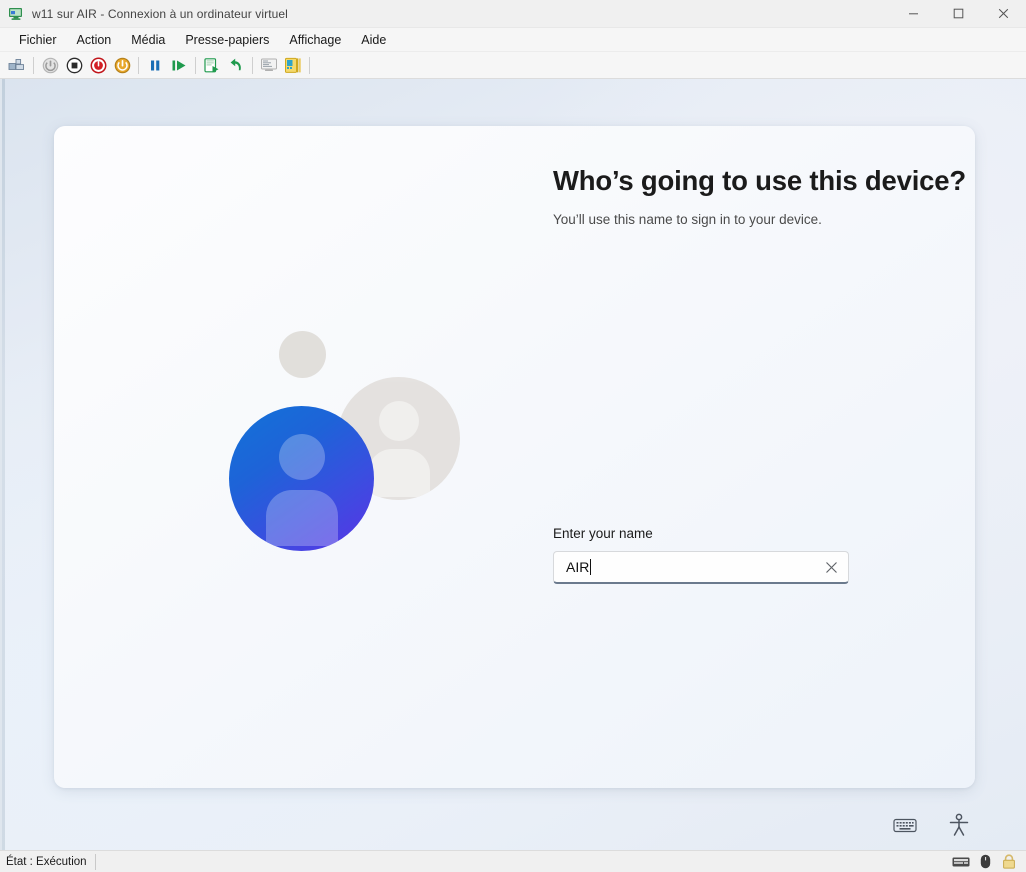  I want to click on menu-aide: Aide, so click(373, 40).